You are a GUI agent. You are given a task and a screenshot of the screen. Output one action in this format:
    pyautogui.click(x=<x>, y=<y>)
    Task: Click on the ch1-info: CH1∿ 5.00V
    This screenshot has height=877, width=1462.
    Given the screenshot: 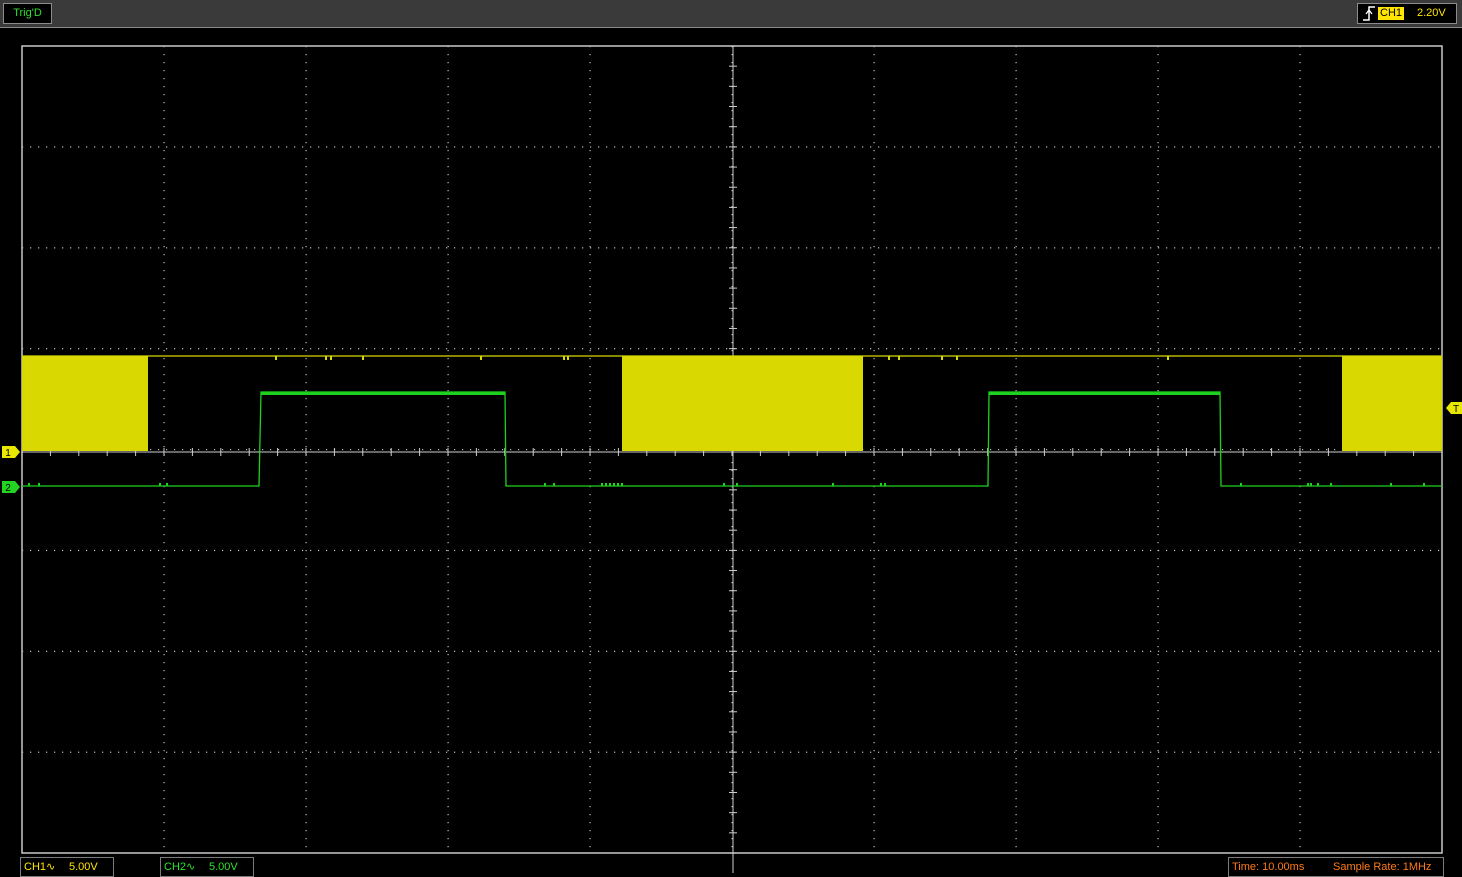 What is the action you would take?
    pyautogui.click(x=67, y=867)
    